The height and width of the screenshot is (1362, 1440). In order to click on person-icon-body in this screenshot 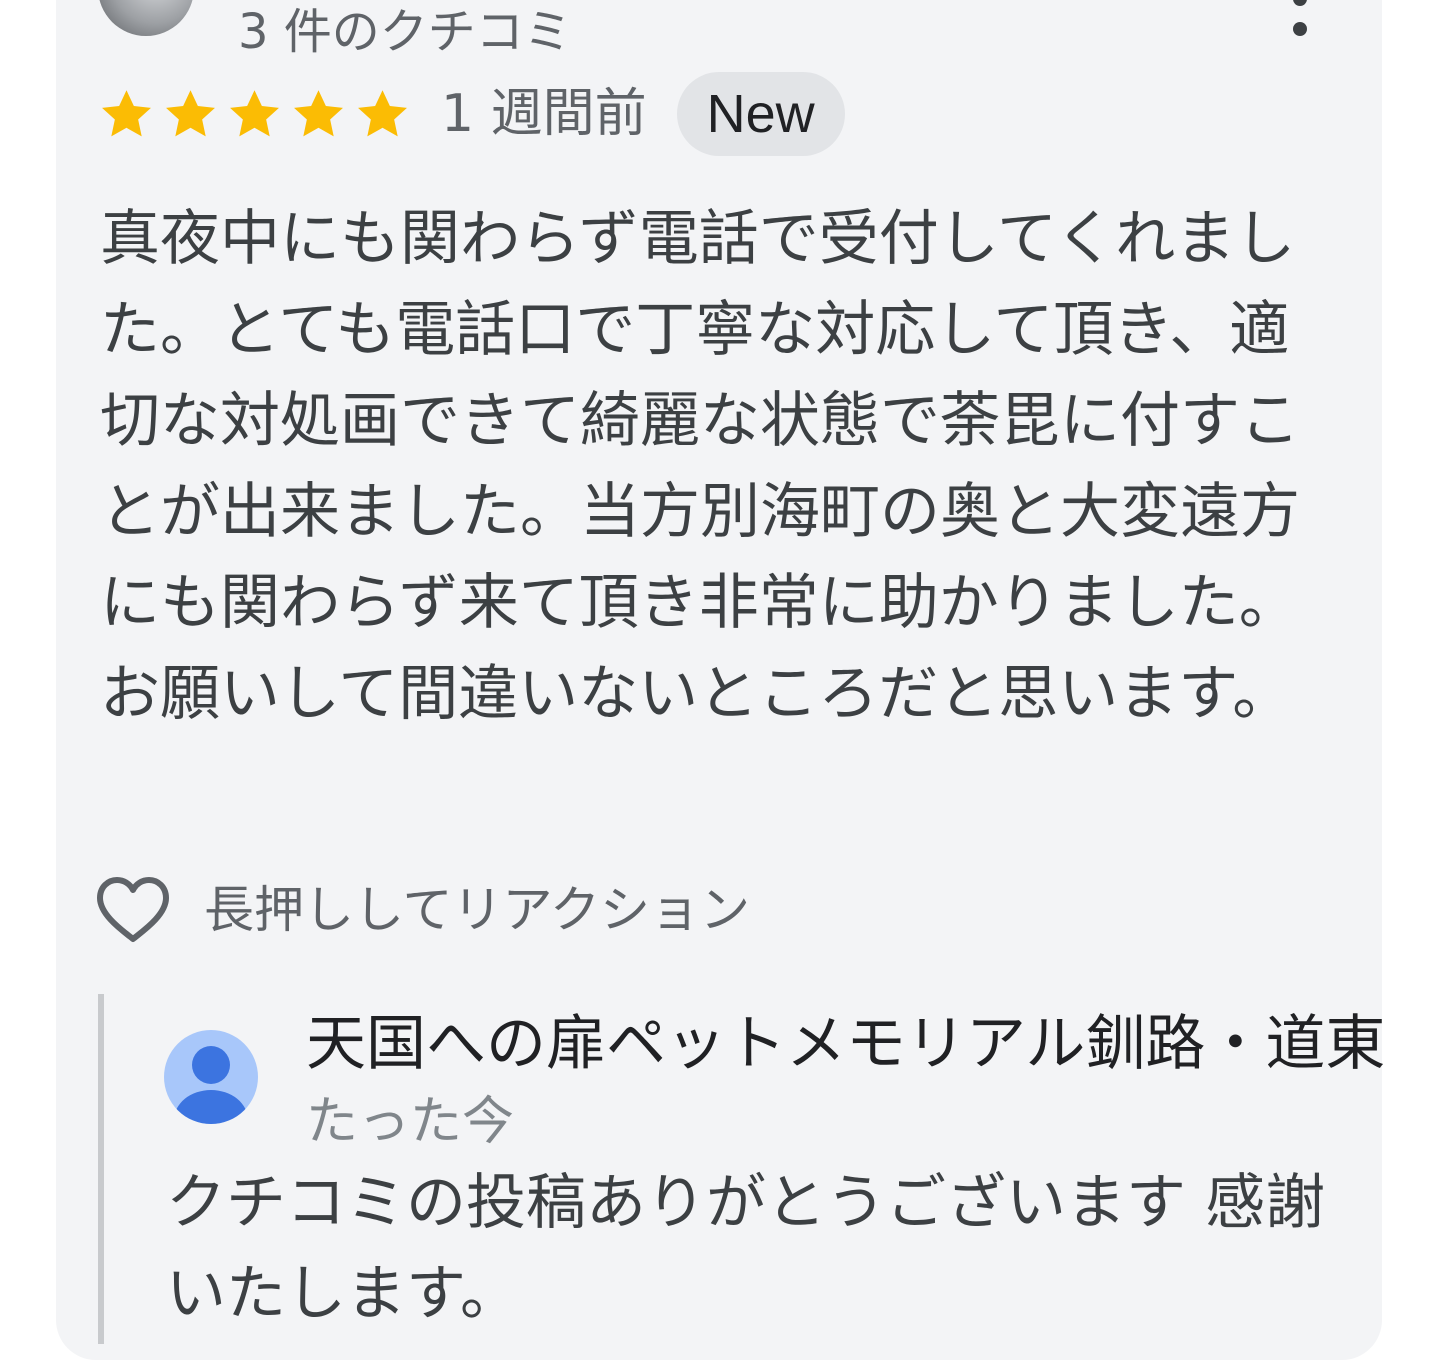, I will do `click(211, 1107)`.